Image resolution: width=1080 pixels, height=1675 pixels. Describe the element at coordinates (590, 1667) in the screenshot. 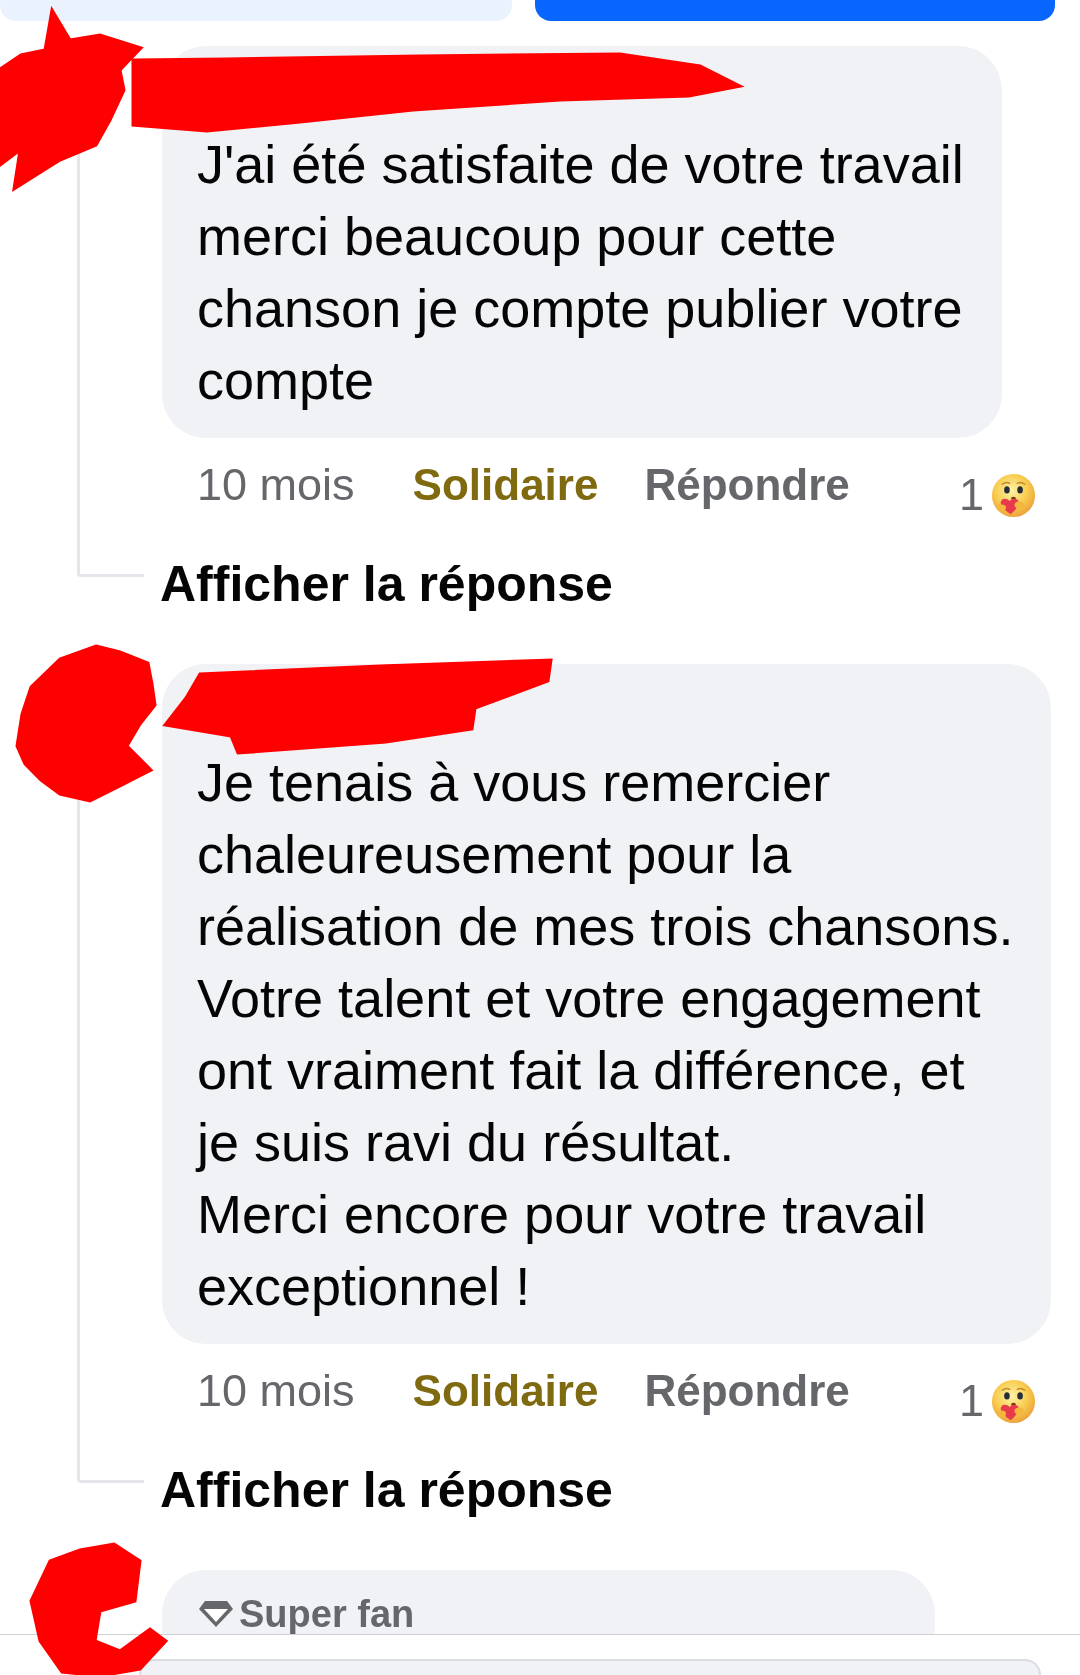

I see `comment-input-field` at that location.